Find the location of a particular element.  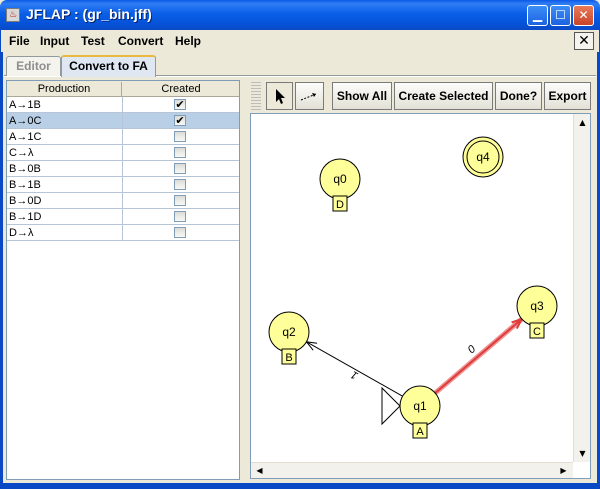

cursor-arrow-icon is located at coordinates (280, 96).